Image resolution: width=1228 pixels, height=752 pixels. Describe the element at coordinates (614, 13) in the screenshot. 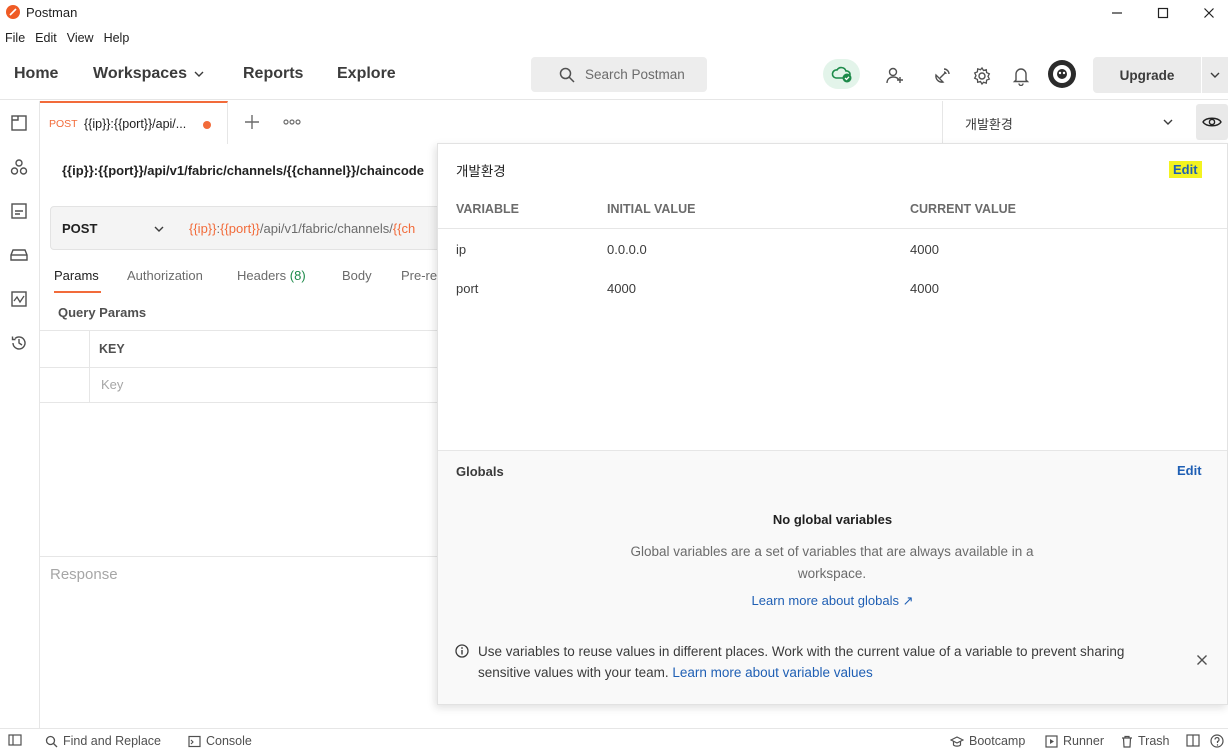

I see `title-bar: Postman` at that location.